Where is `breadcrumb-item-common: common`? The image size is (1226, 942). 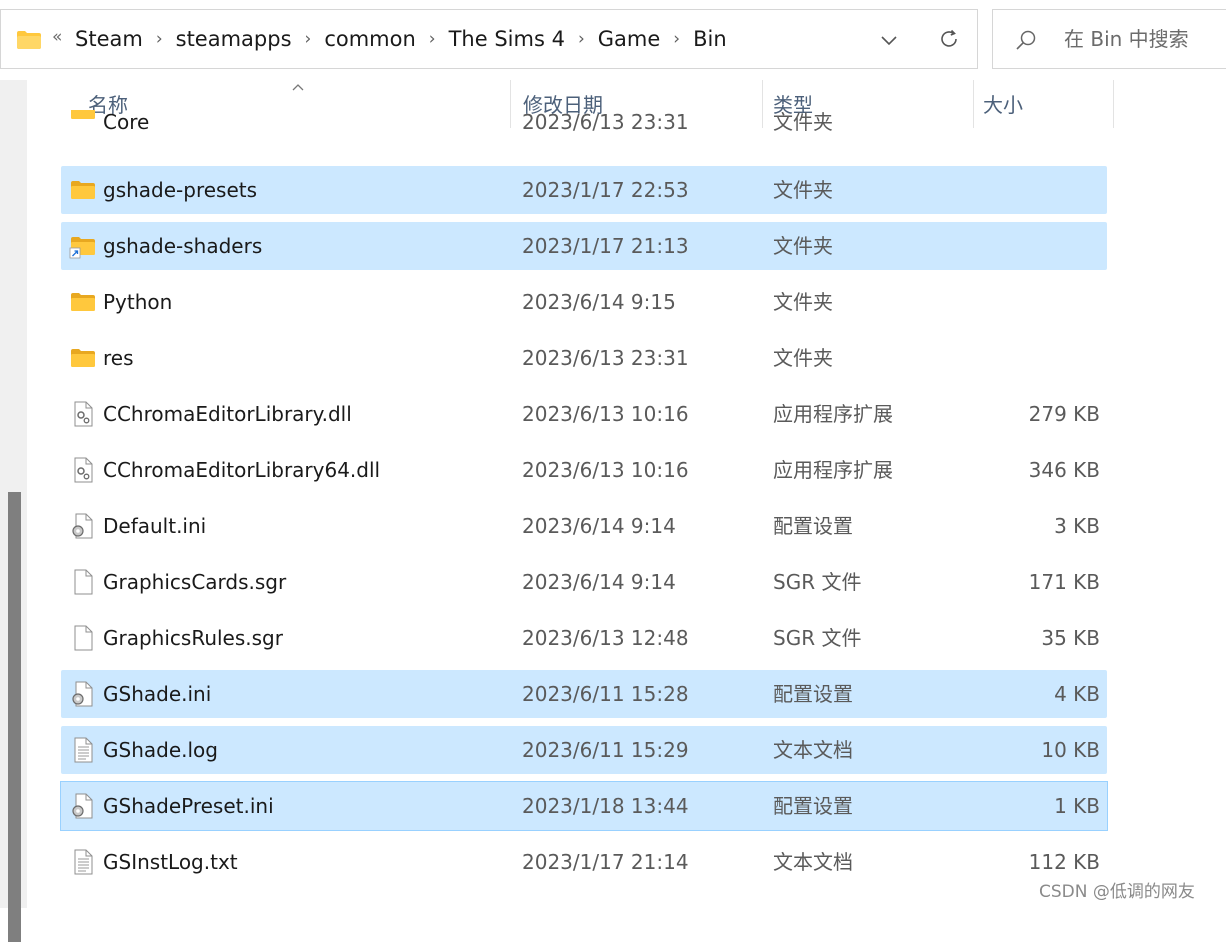
breadcrumb-item-common: common is located at coordinates (369, 39).